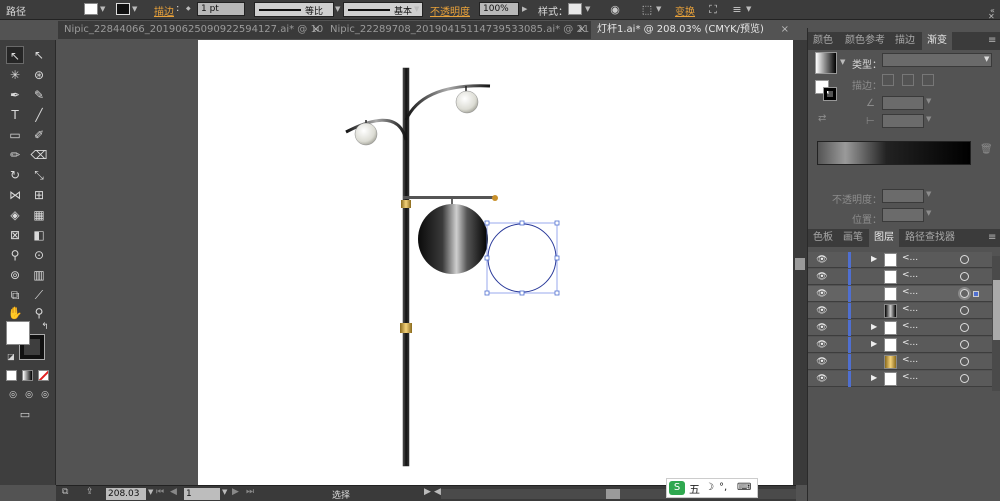 The image size is (1000, 501). What do you see at coordinates (418, 9) in the screenshot?
I see `profile-2-dropdown-icon: ▼` at bounding box center [418, 9].